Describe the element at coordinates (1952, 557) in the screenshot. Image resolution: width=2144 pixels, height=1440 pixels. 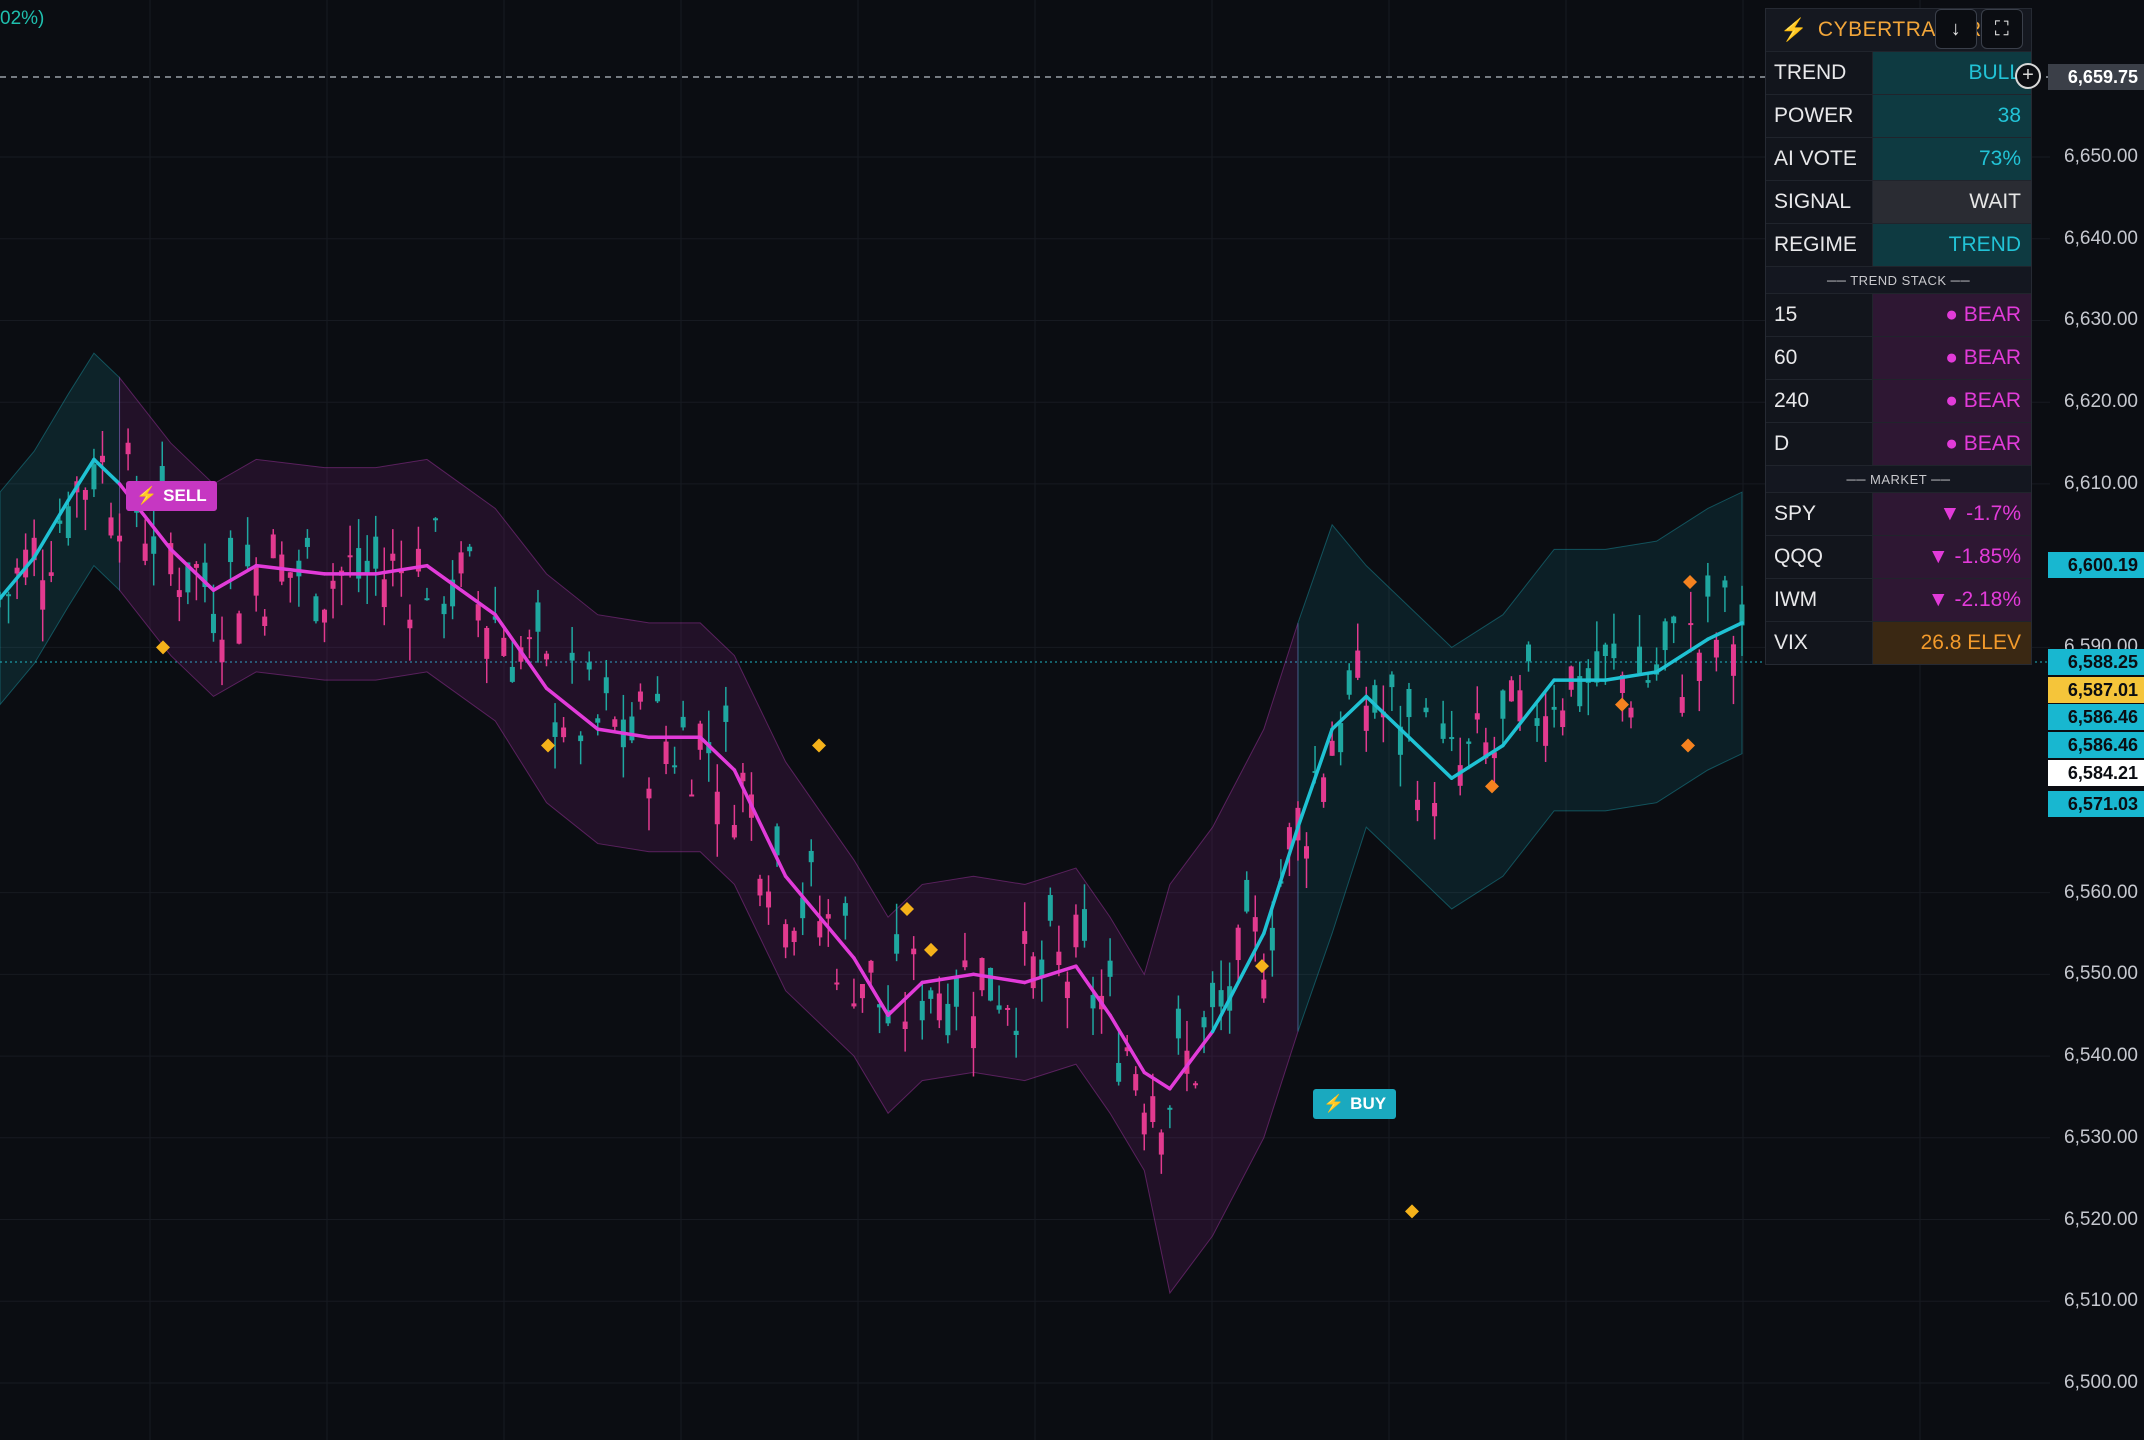
I see `market-value: ▼ -1.85%` at that location.